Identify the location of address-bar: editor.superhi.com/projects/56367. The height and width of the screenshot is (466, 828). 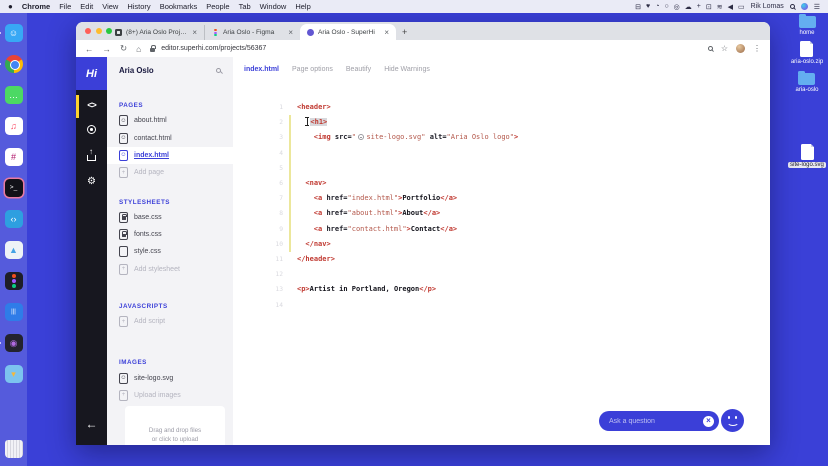
(213, 48).